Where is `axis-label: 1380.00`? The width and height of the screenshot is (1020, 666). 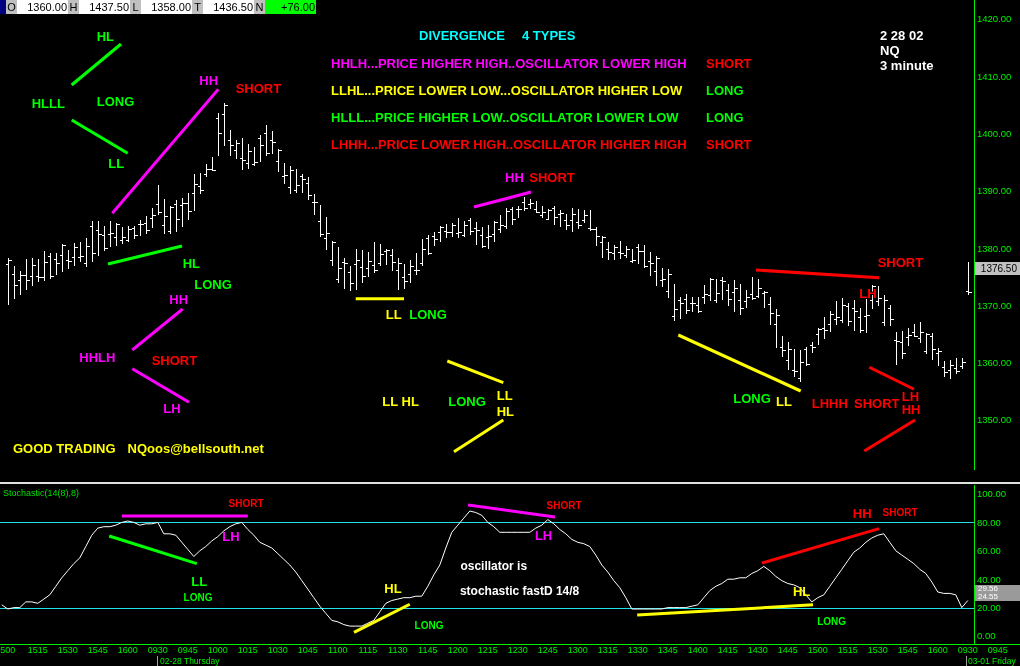 axis-label: 1380.00 is located at coordinates (994, 248).